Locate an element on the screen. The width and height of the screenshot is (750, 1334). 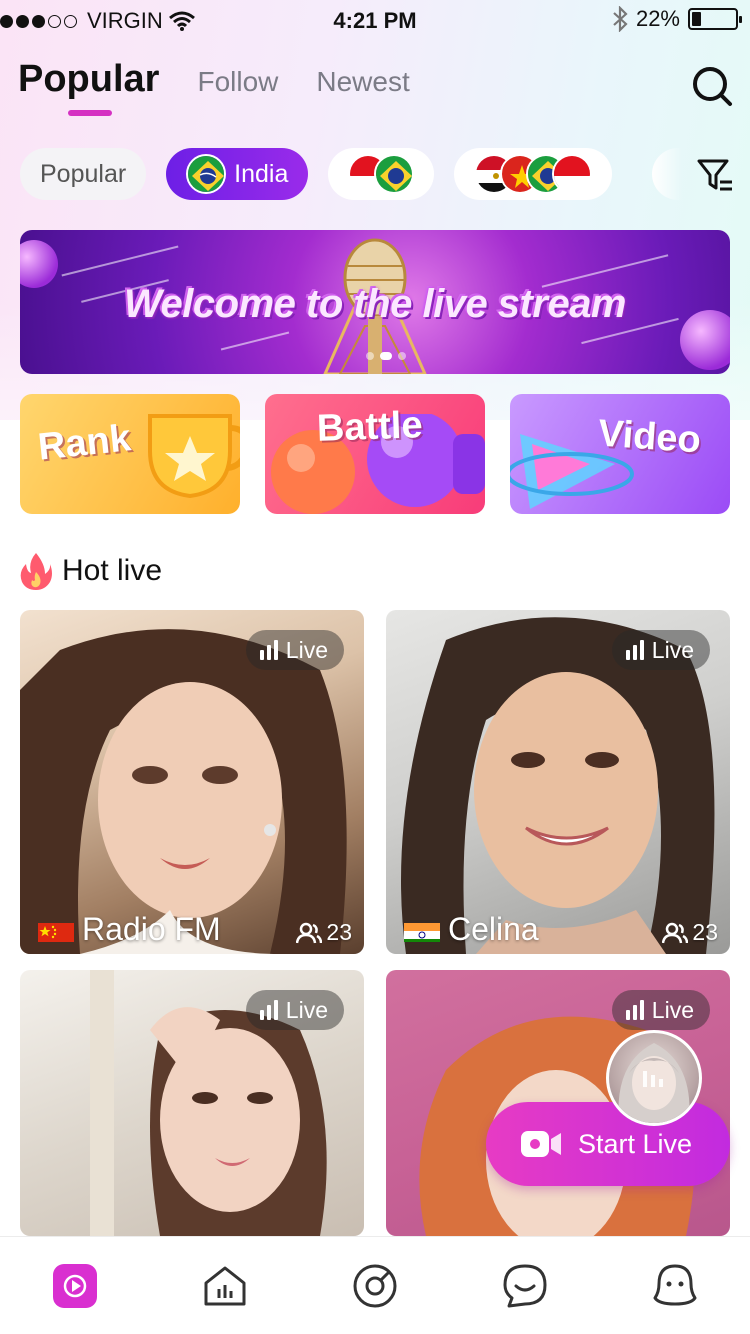
top-tabs: Popular Follow Newest is located at coordinates (214, 87).